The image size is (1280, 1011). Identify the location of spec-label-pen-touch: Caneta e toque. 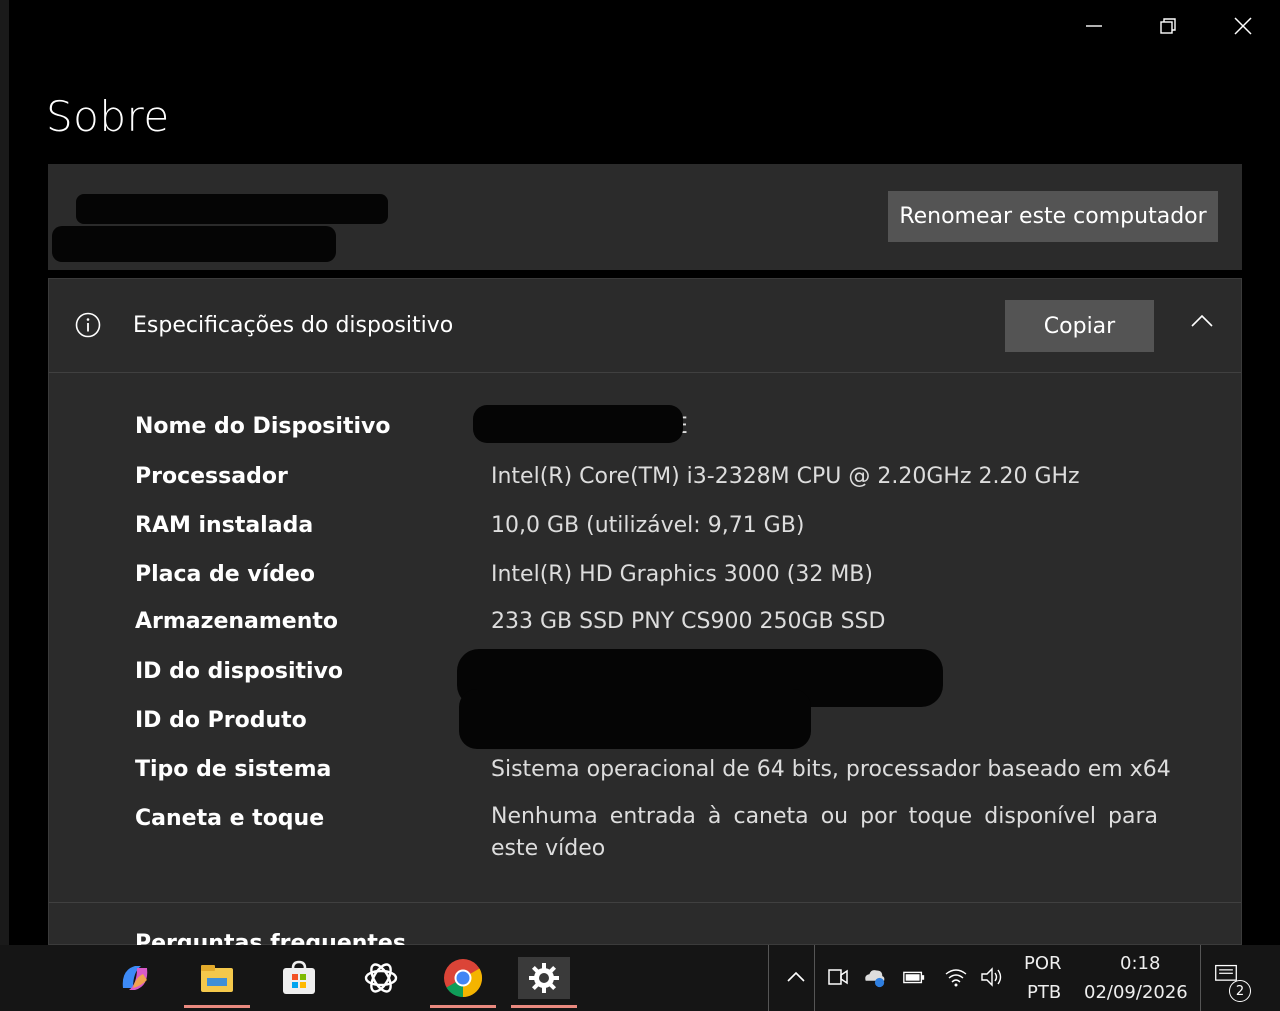
(230, 818).